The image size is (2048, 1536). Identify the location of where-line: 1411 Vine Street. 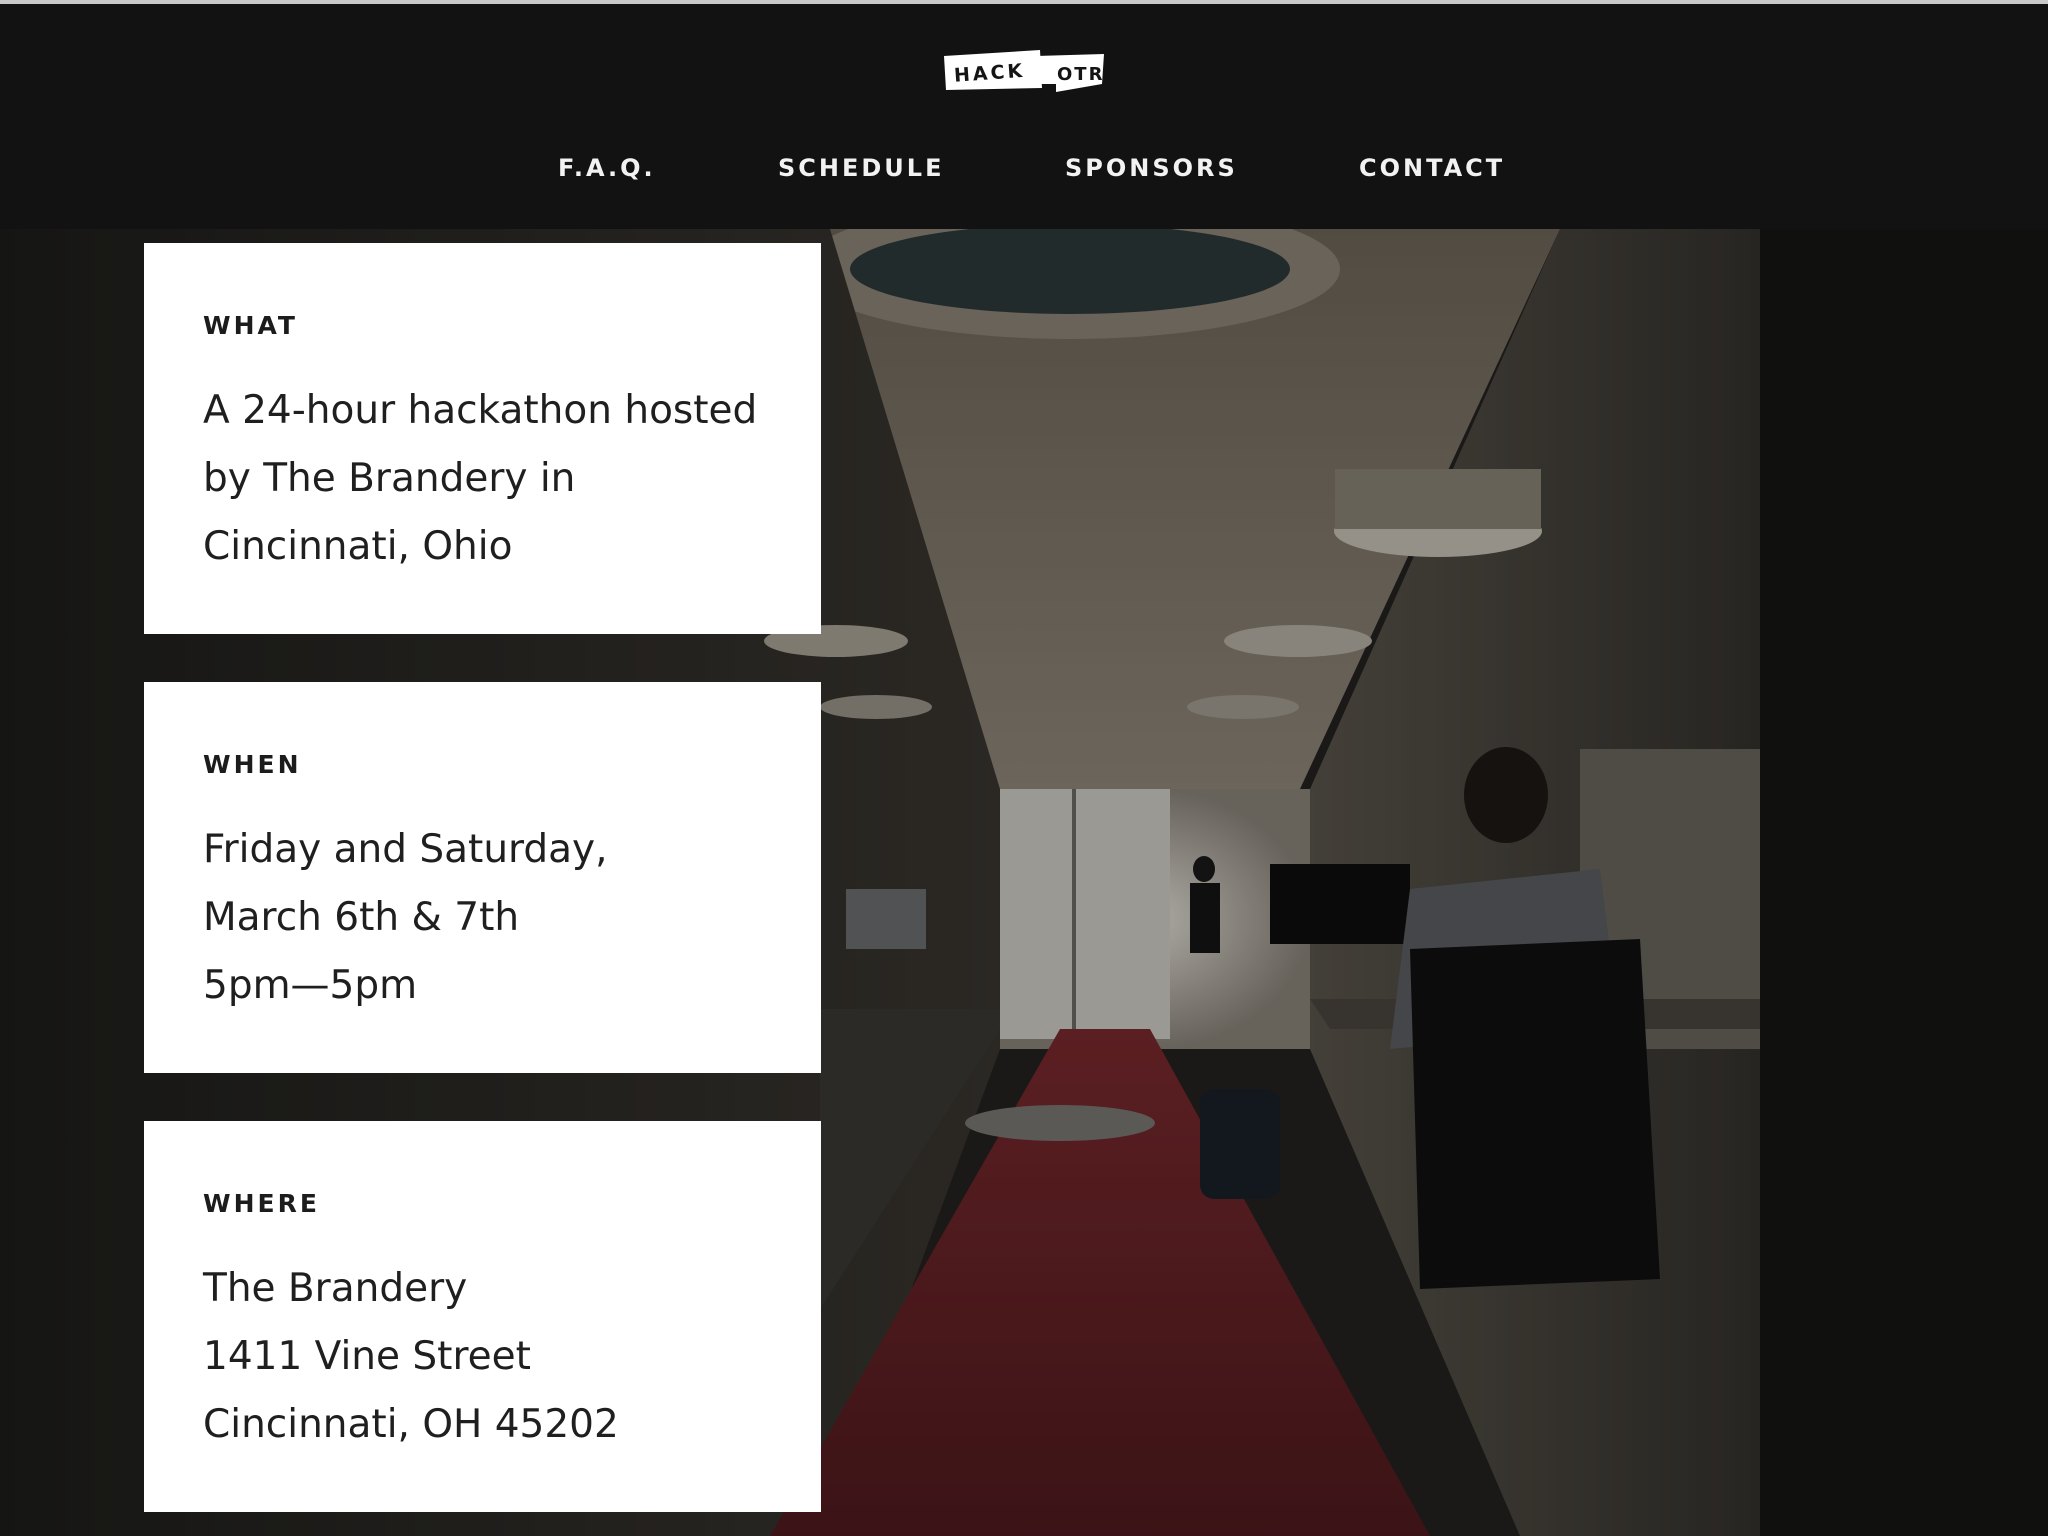
(367, 1356).